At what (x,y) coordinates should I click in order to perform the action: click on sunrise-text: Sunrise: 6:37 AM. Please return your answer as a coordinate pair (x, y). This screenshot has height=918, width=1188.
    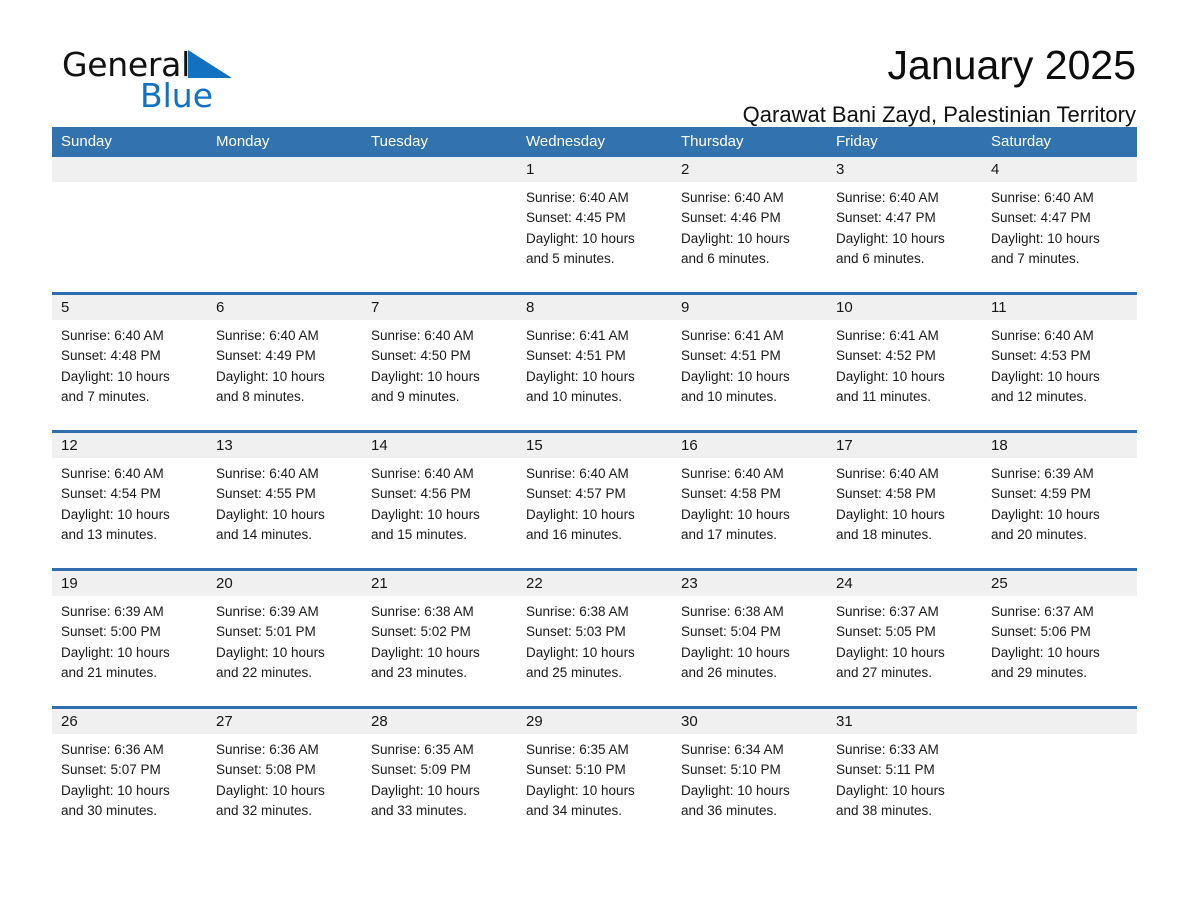
    Looking at the image, I should click on (1042, 611).